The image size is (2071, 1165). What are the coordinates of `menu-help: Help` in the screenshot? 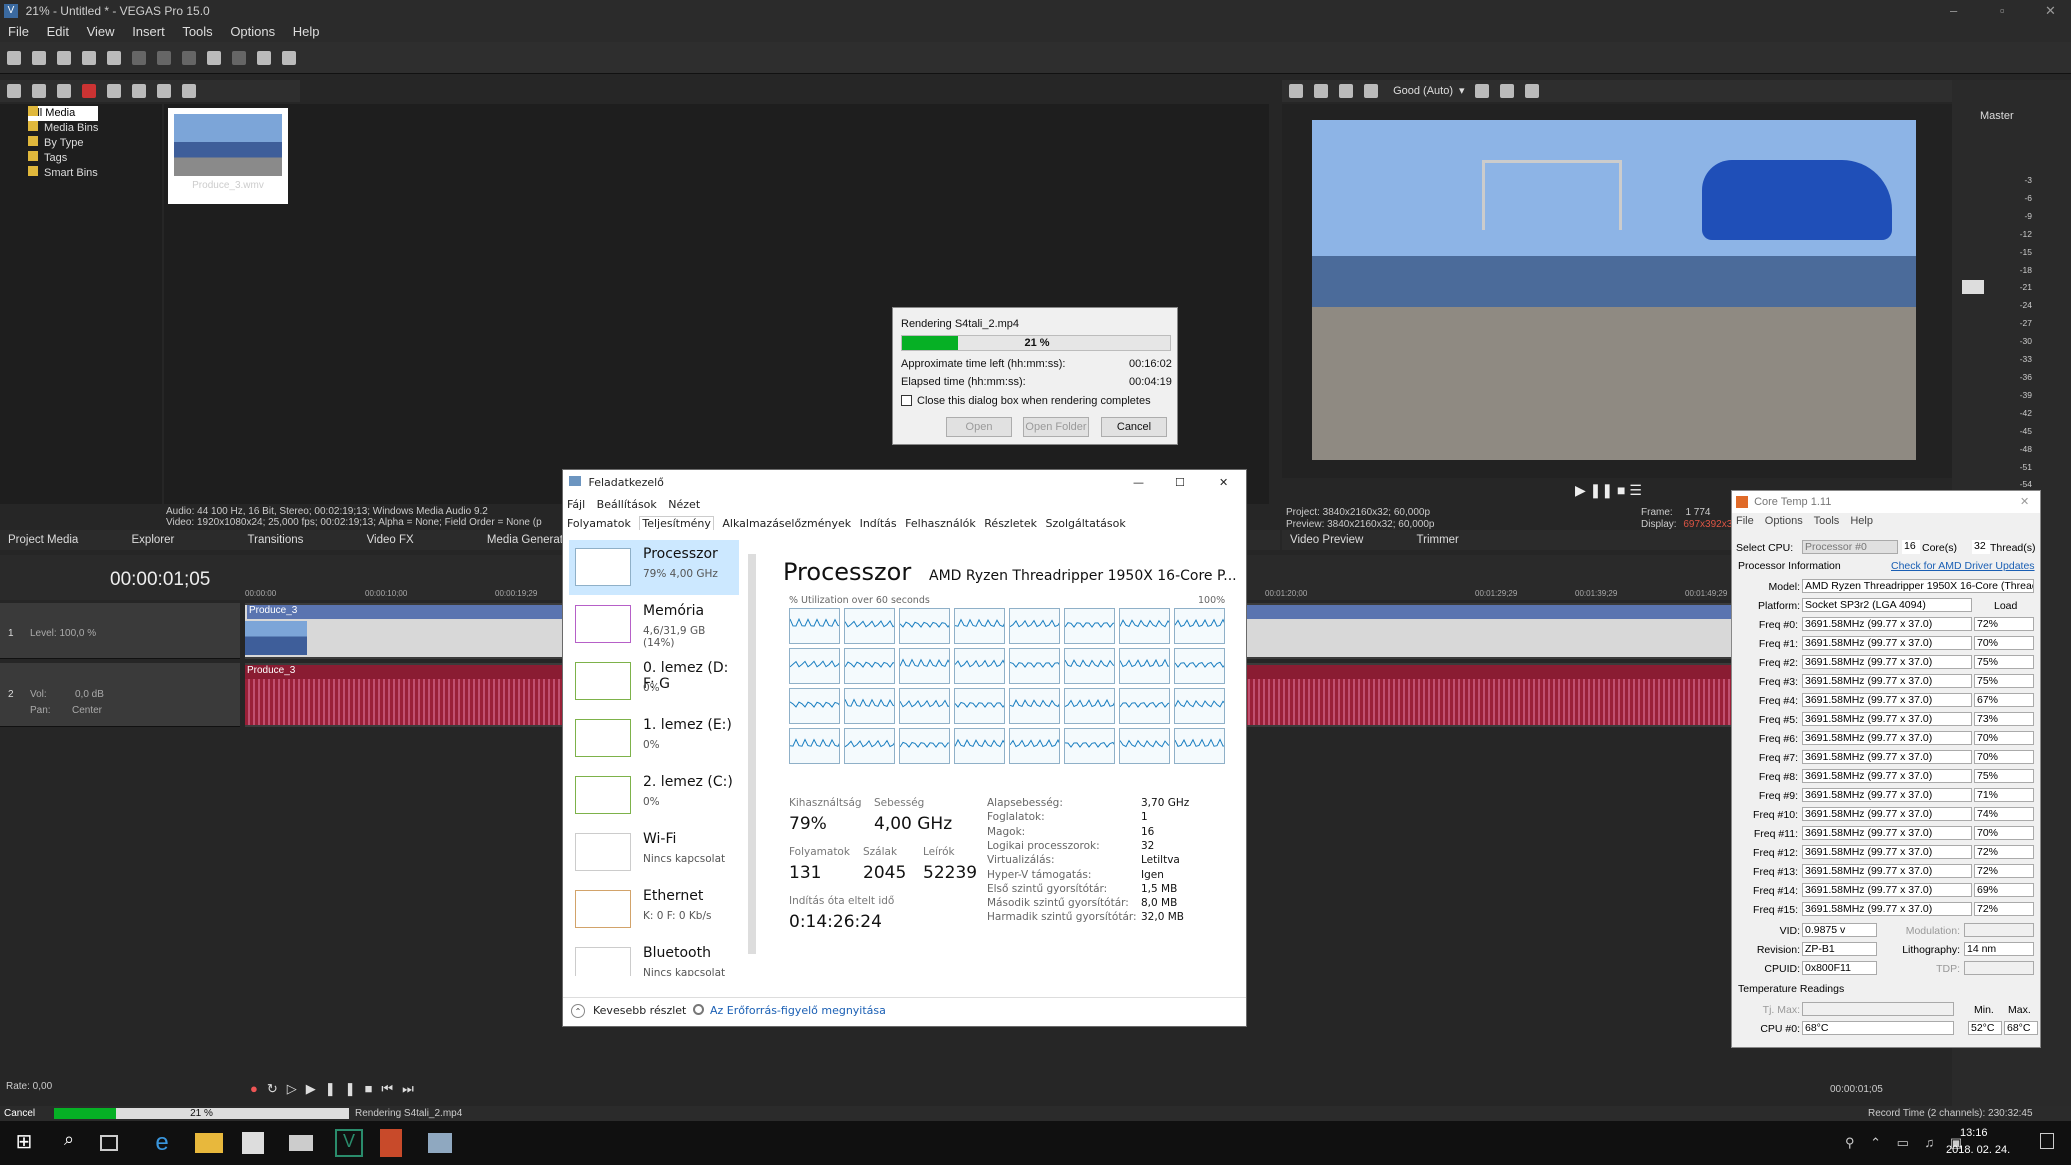 It's located at (306, 31).